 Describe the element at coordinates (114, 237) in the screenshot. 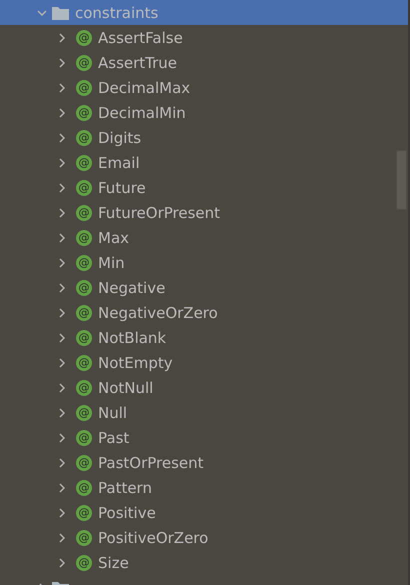

I see `annotation-name: Max` at that location.